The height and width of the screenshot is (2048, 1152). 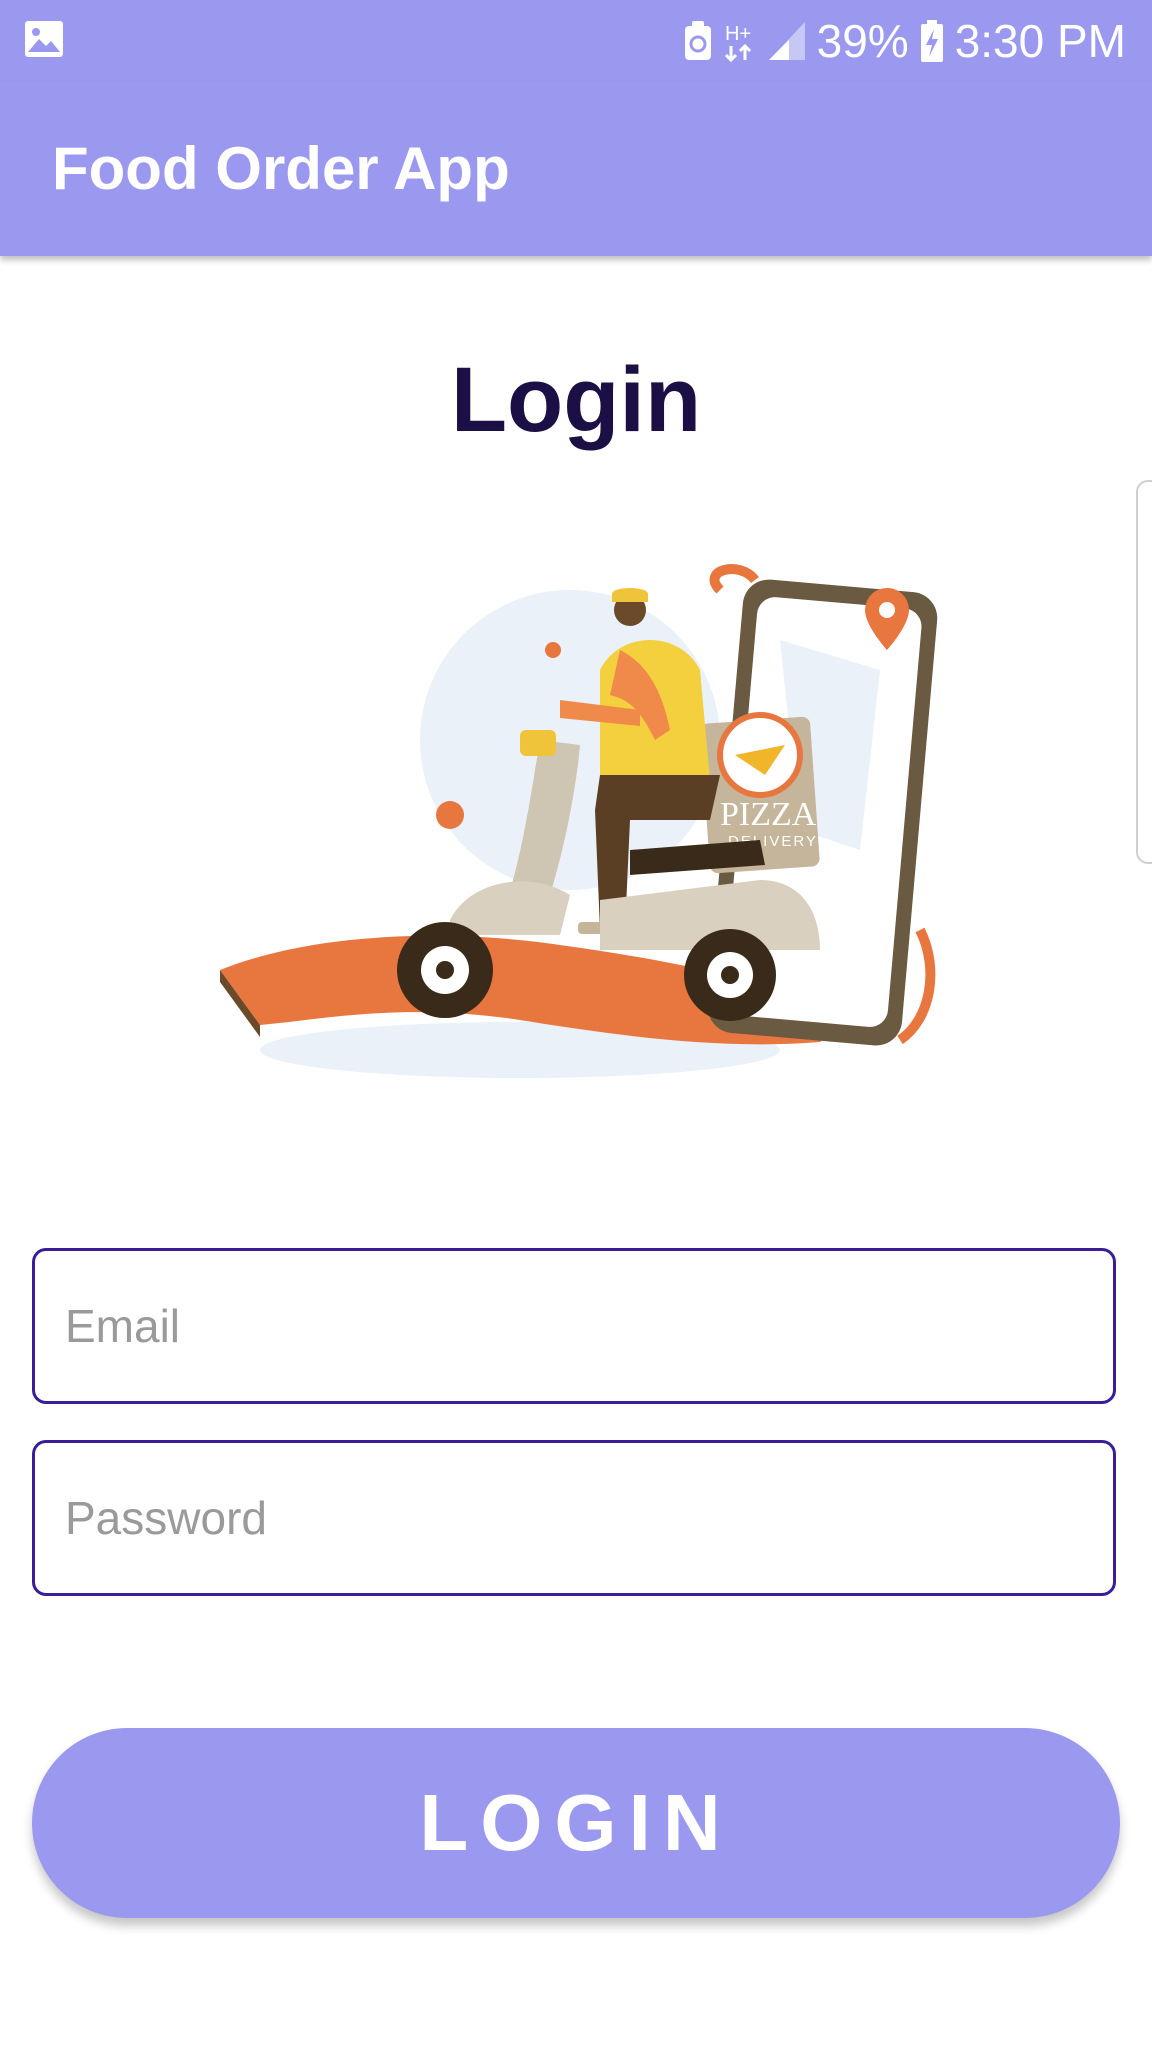 I want to click on status-bar: H+ 39% 3:30 PM, so click(x=576, y=41).